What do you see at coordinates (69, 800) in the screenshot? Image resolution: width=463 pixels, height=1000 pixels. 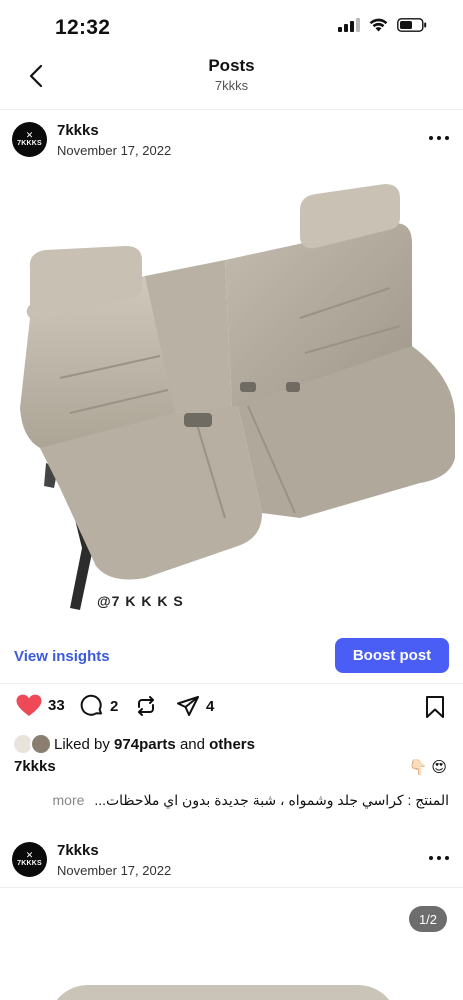 I see `caption-more-link: more` at bounding box center [69, 800].